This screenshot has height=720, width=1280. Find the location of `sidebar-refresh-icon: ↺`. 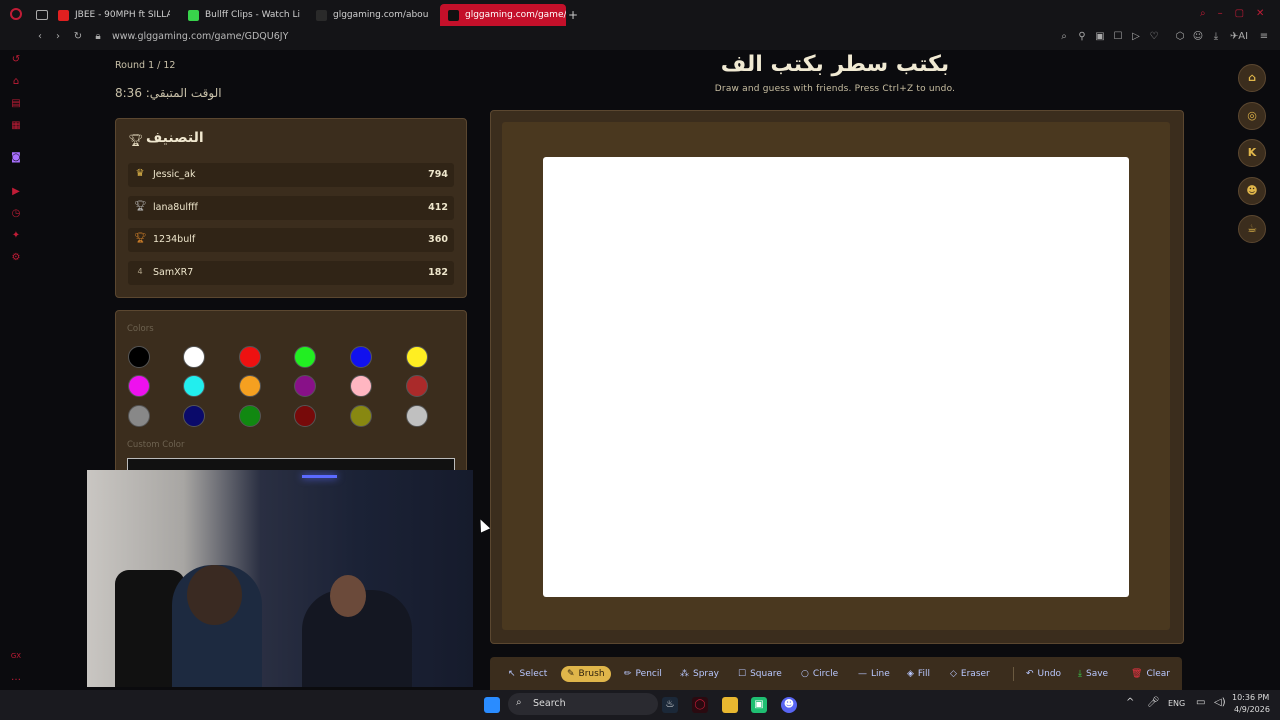

sidebar-refresh-icon: ↺ is located at coordinates (16, 60).